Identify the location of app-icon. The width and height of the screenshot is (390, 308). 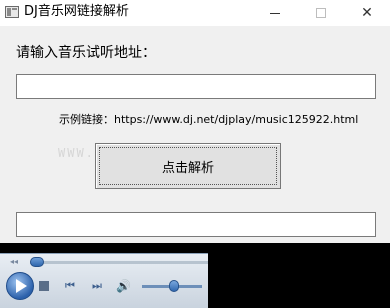
(12, 12).